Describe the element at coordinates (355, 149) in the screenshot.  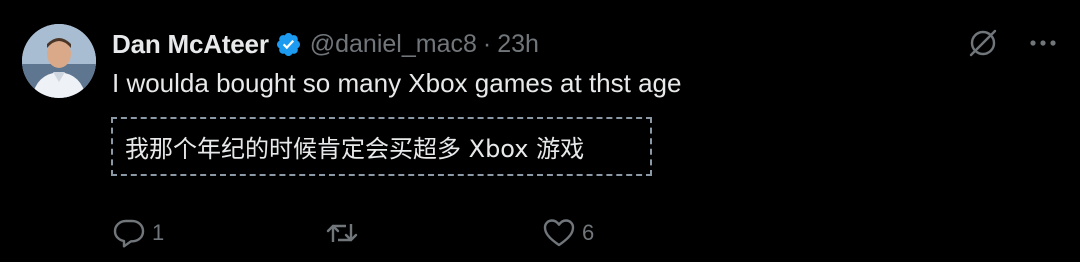
I see `translation-text: 我那个年纪的时候肯定会买超多 Xbox 游戏` at that location.